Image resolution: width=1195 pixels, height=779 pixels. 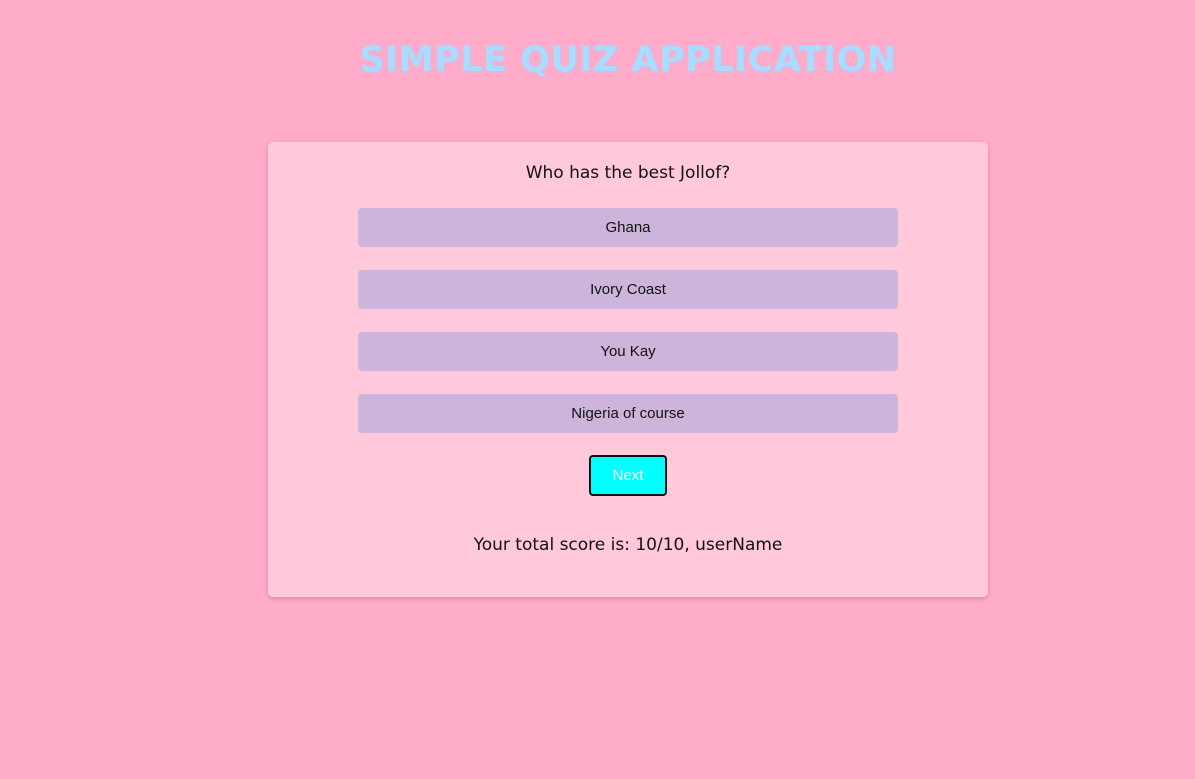 What do you see at coordinates (628, 413) in the screenshot?
I see `answer-option-nigeria: Nigeria of course` at bounding box center [628, 413].